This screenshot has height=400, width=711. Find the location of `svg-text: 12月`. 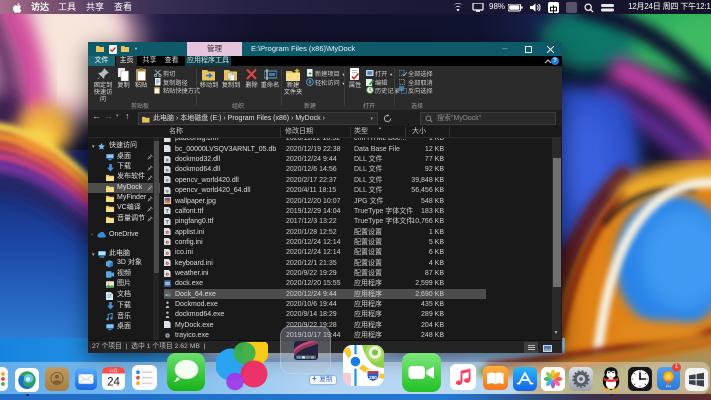

svg-text: 12月 is located at coordinates (113, 370).